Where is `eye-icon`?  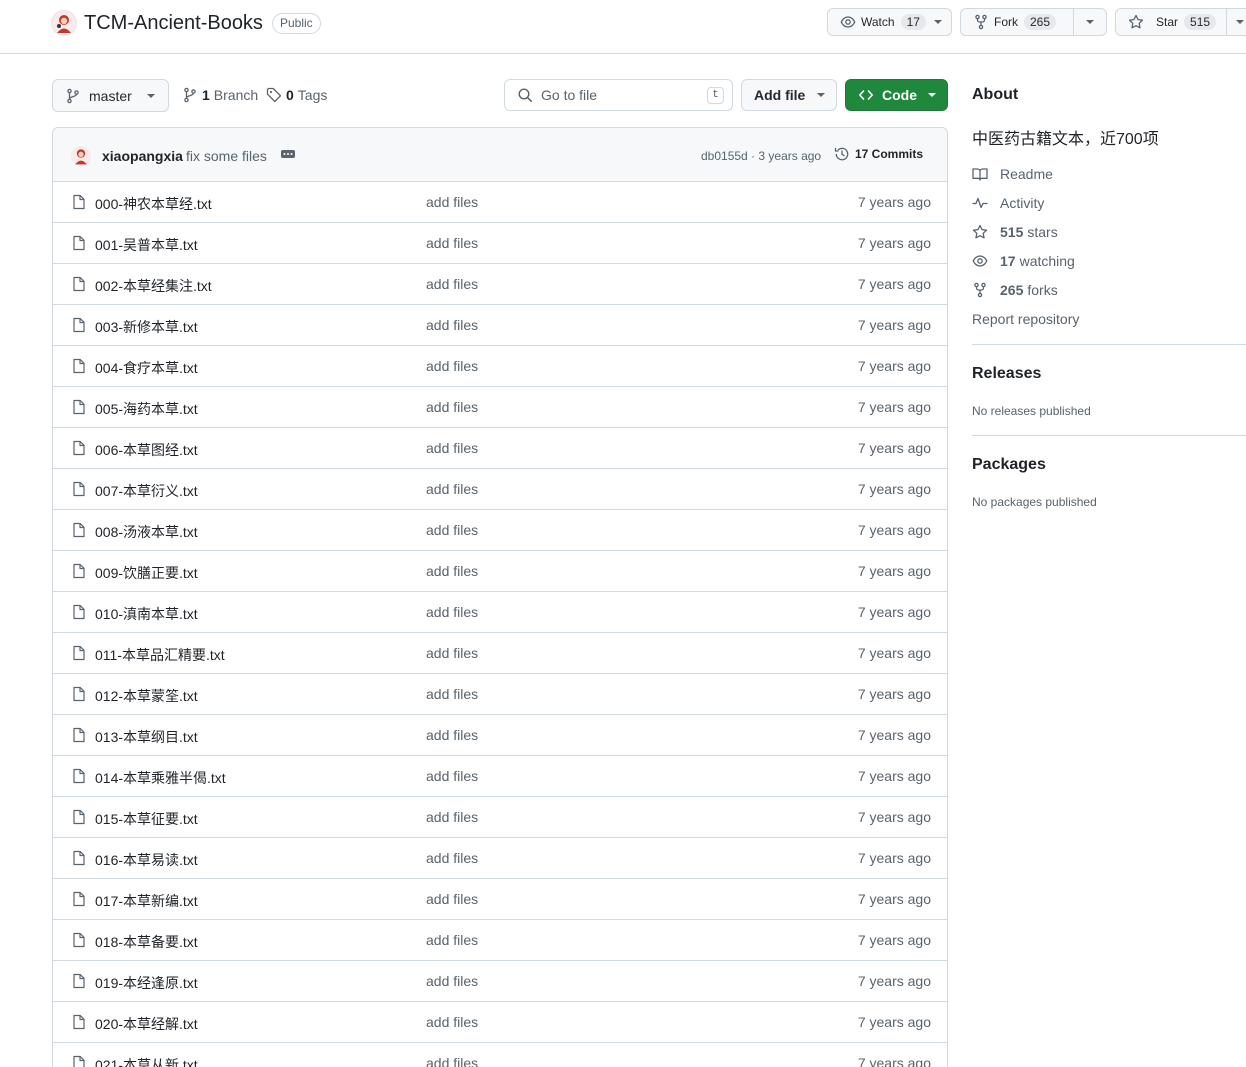 eye-icon is located at coordinates (848, 22).